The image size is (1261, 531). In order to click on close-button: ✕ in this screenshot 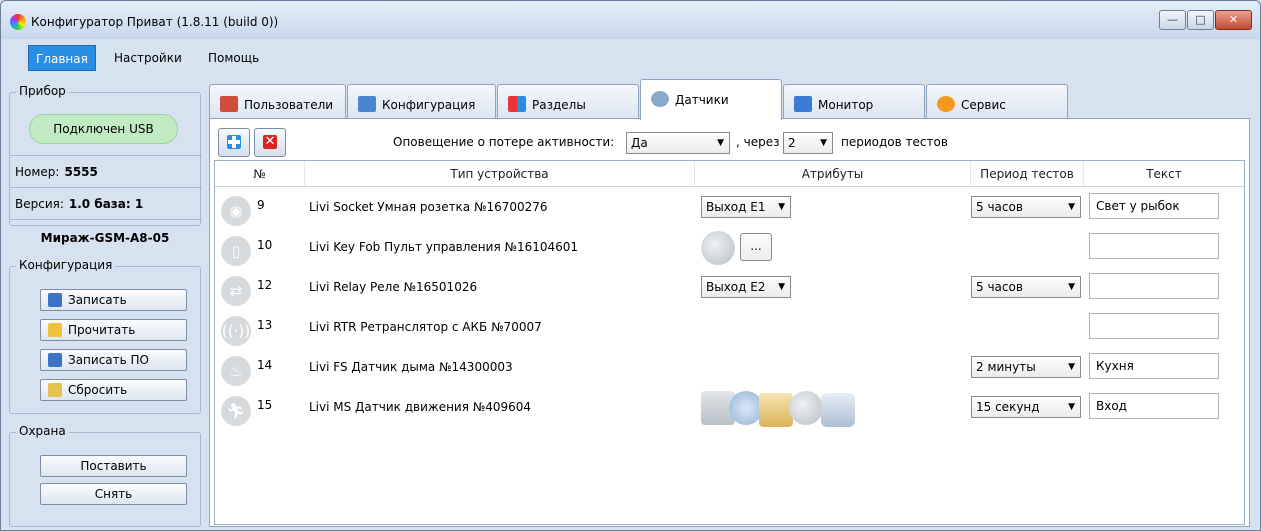, I will do `click(1233, 20)`.